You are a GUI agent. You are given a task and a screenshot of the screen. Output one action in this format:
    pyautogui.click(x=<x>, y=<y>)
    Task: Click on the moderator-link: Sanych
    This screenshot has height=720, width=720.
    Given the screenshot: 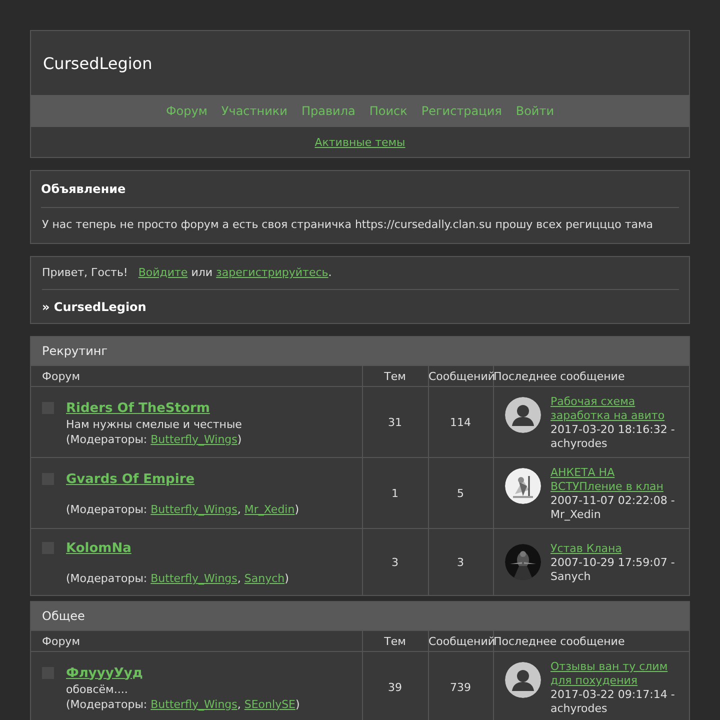 What is the action you would take?
    pyautogui.click(x=264, y=578)
    